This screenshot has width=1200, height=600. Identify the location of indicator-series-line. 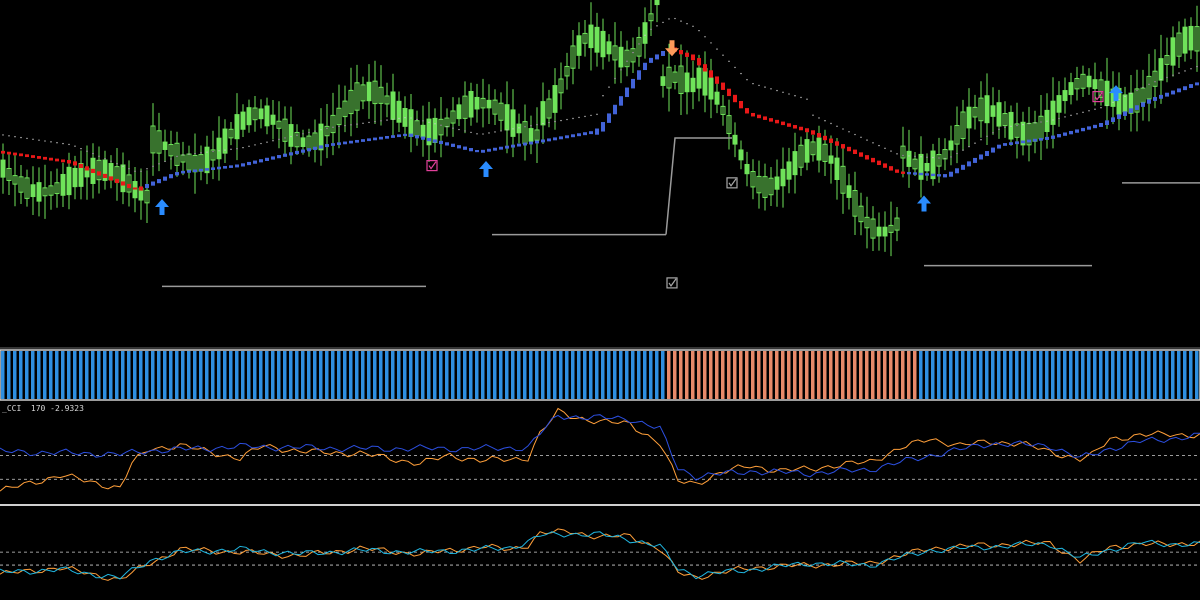
(600, 555).